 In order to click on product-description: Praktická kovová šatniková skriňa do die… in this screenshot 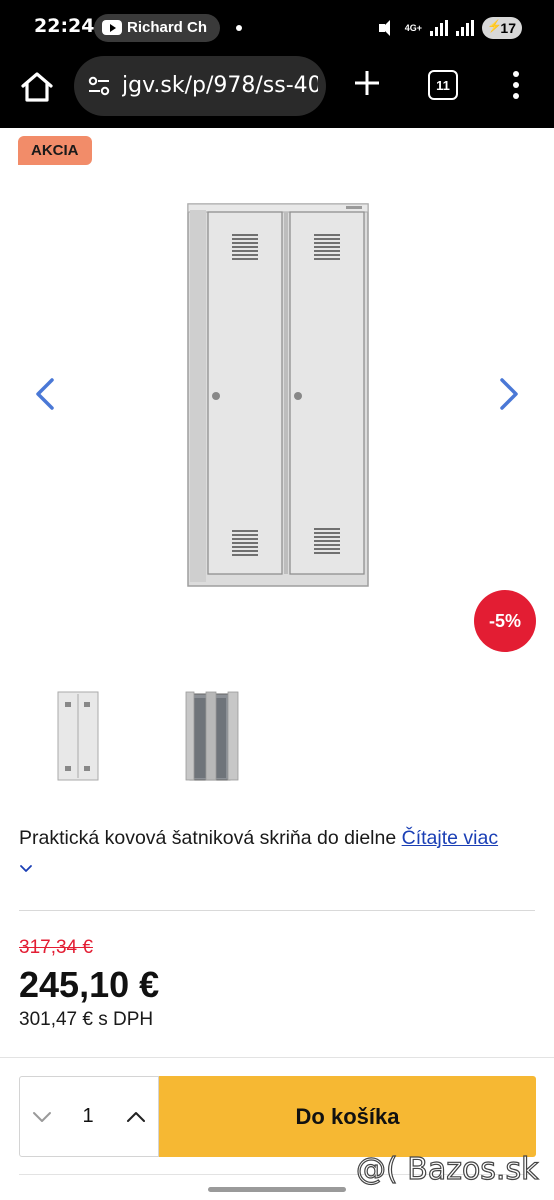, I will do `click(279, 838)`.